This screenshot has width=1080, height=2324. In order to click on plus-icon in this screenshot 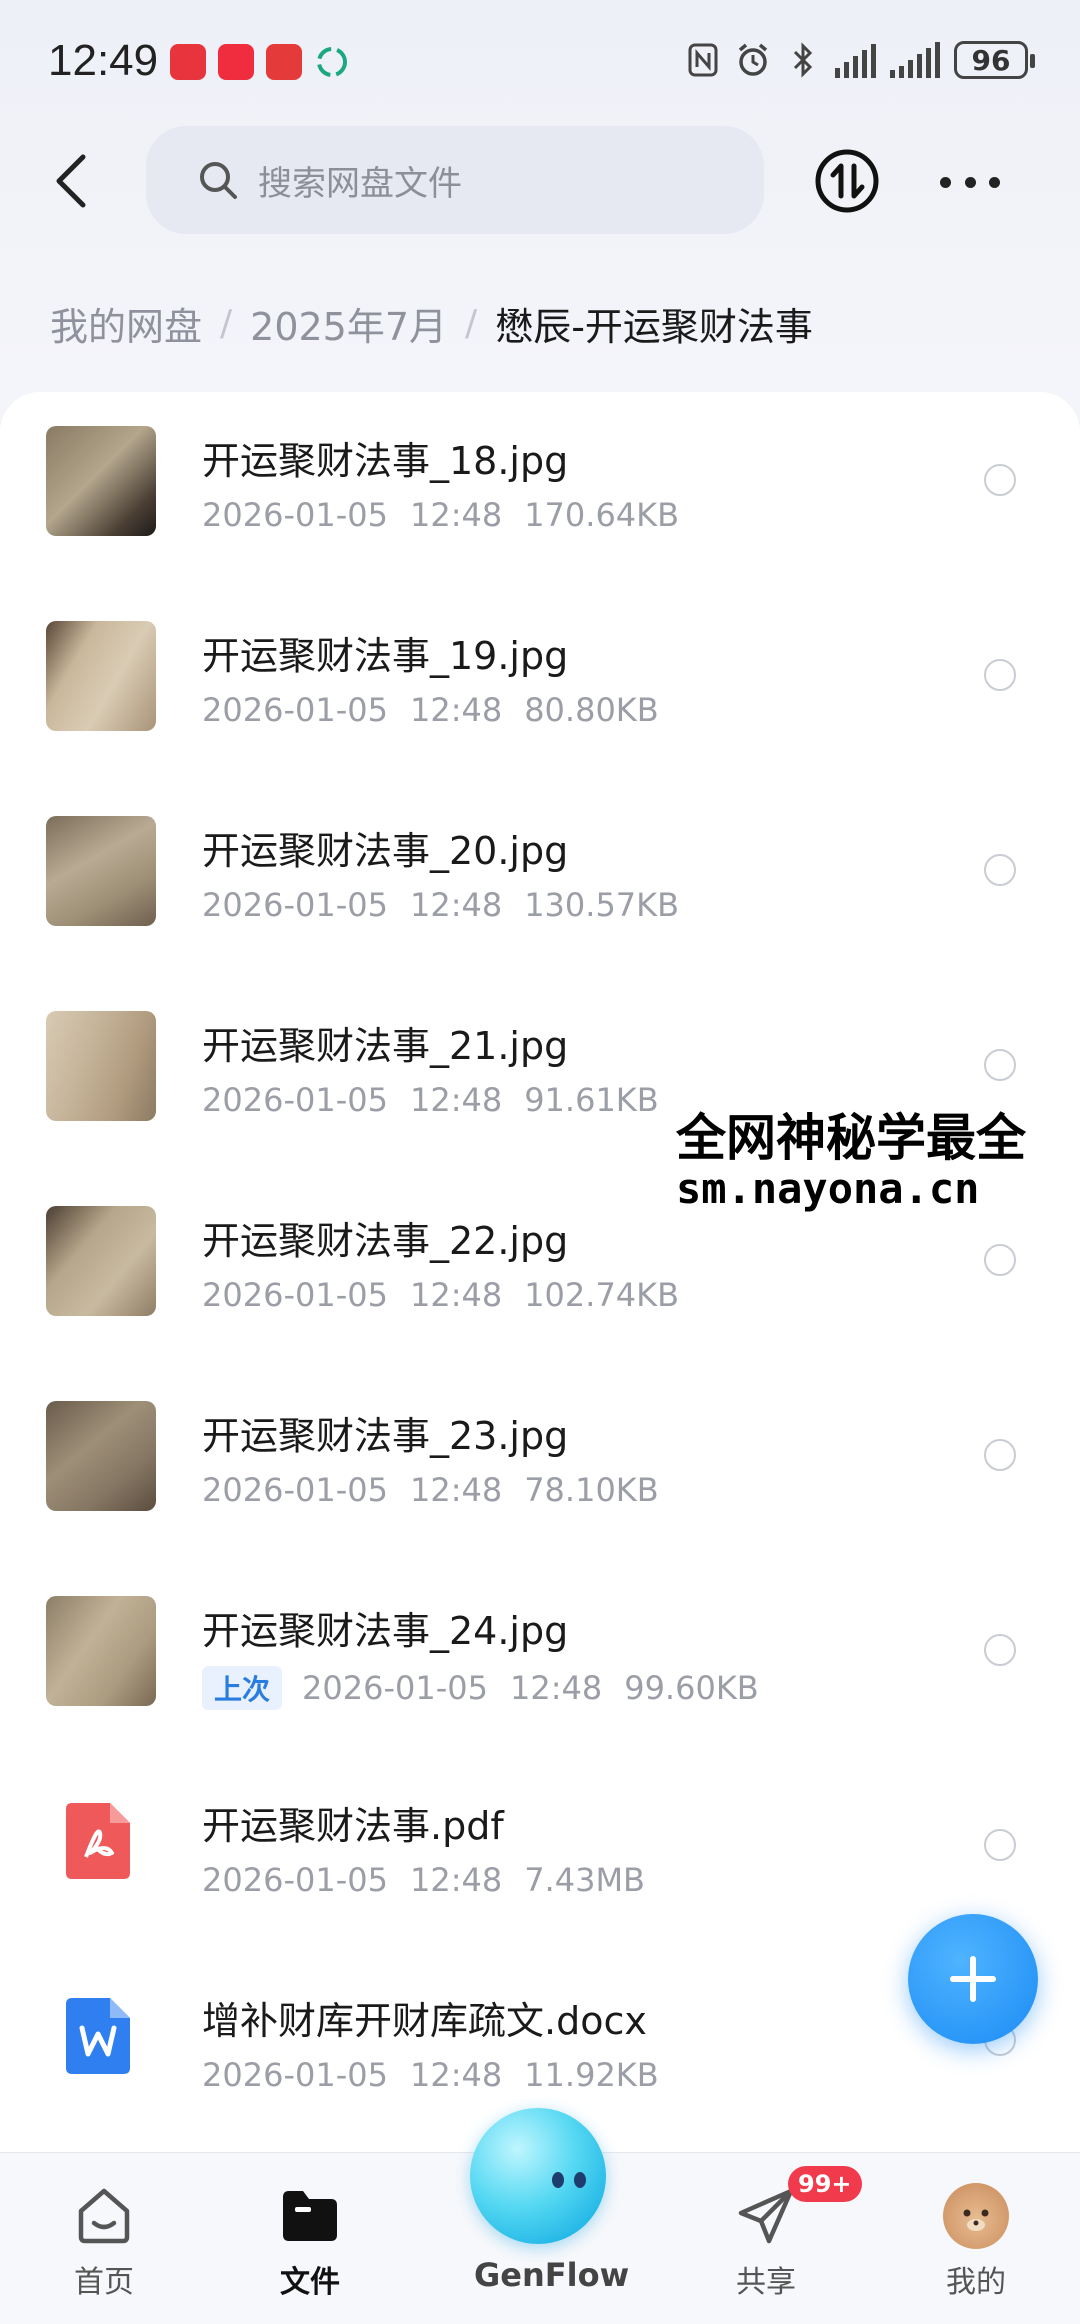, I will do `click(973, 1979)`.